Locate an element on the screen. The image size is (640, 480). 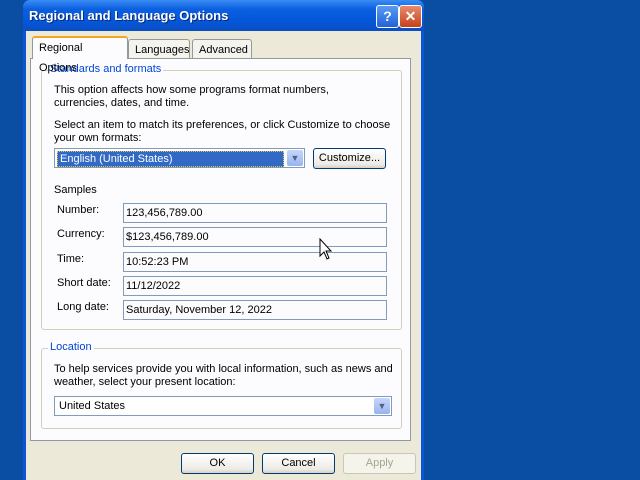
sample-label-time: Time: is located at coordinates (71, 259).